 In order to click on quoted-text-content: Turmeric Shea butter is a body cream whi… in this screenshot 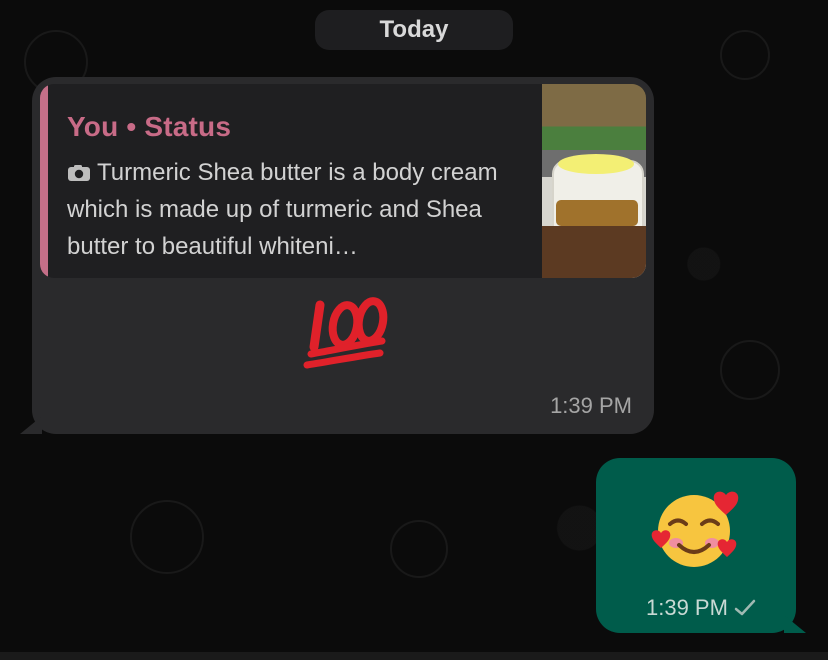, I will do `click(282, 209)`.